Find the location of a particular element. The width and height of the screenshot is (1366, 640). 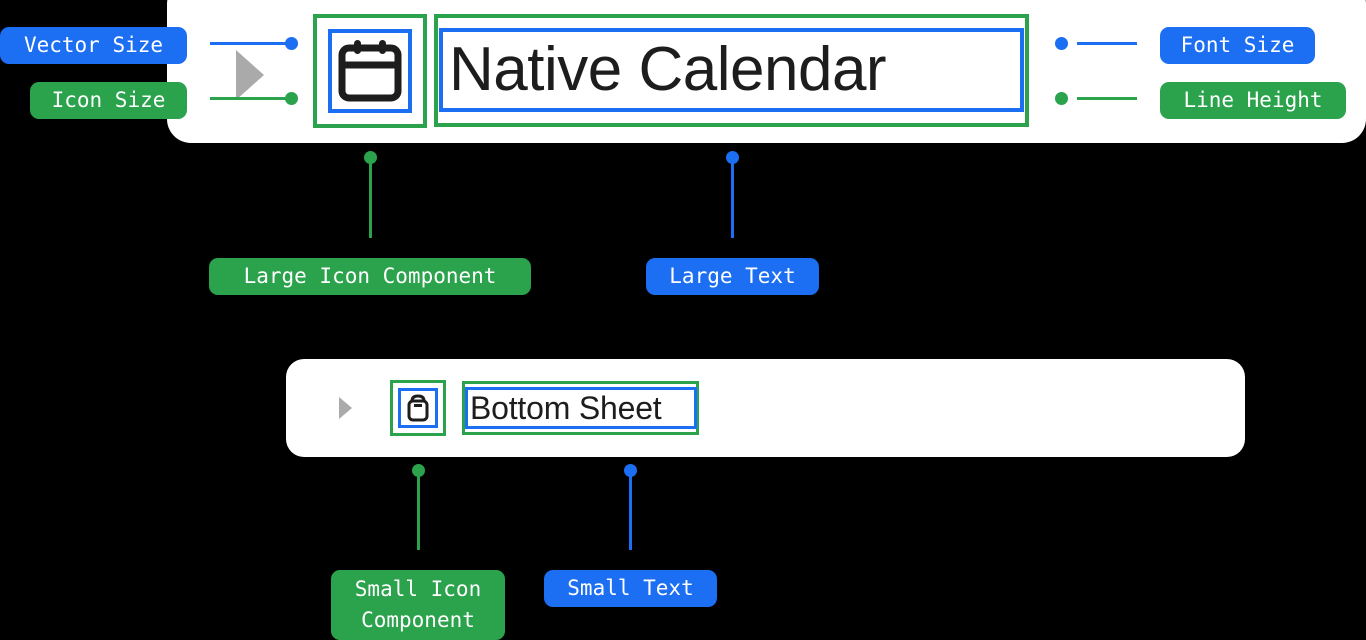

connector-line-icon-size is located at coordinates (250, 98).